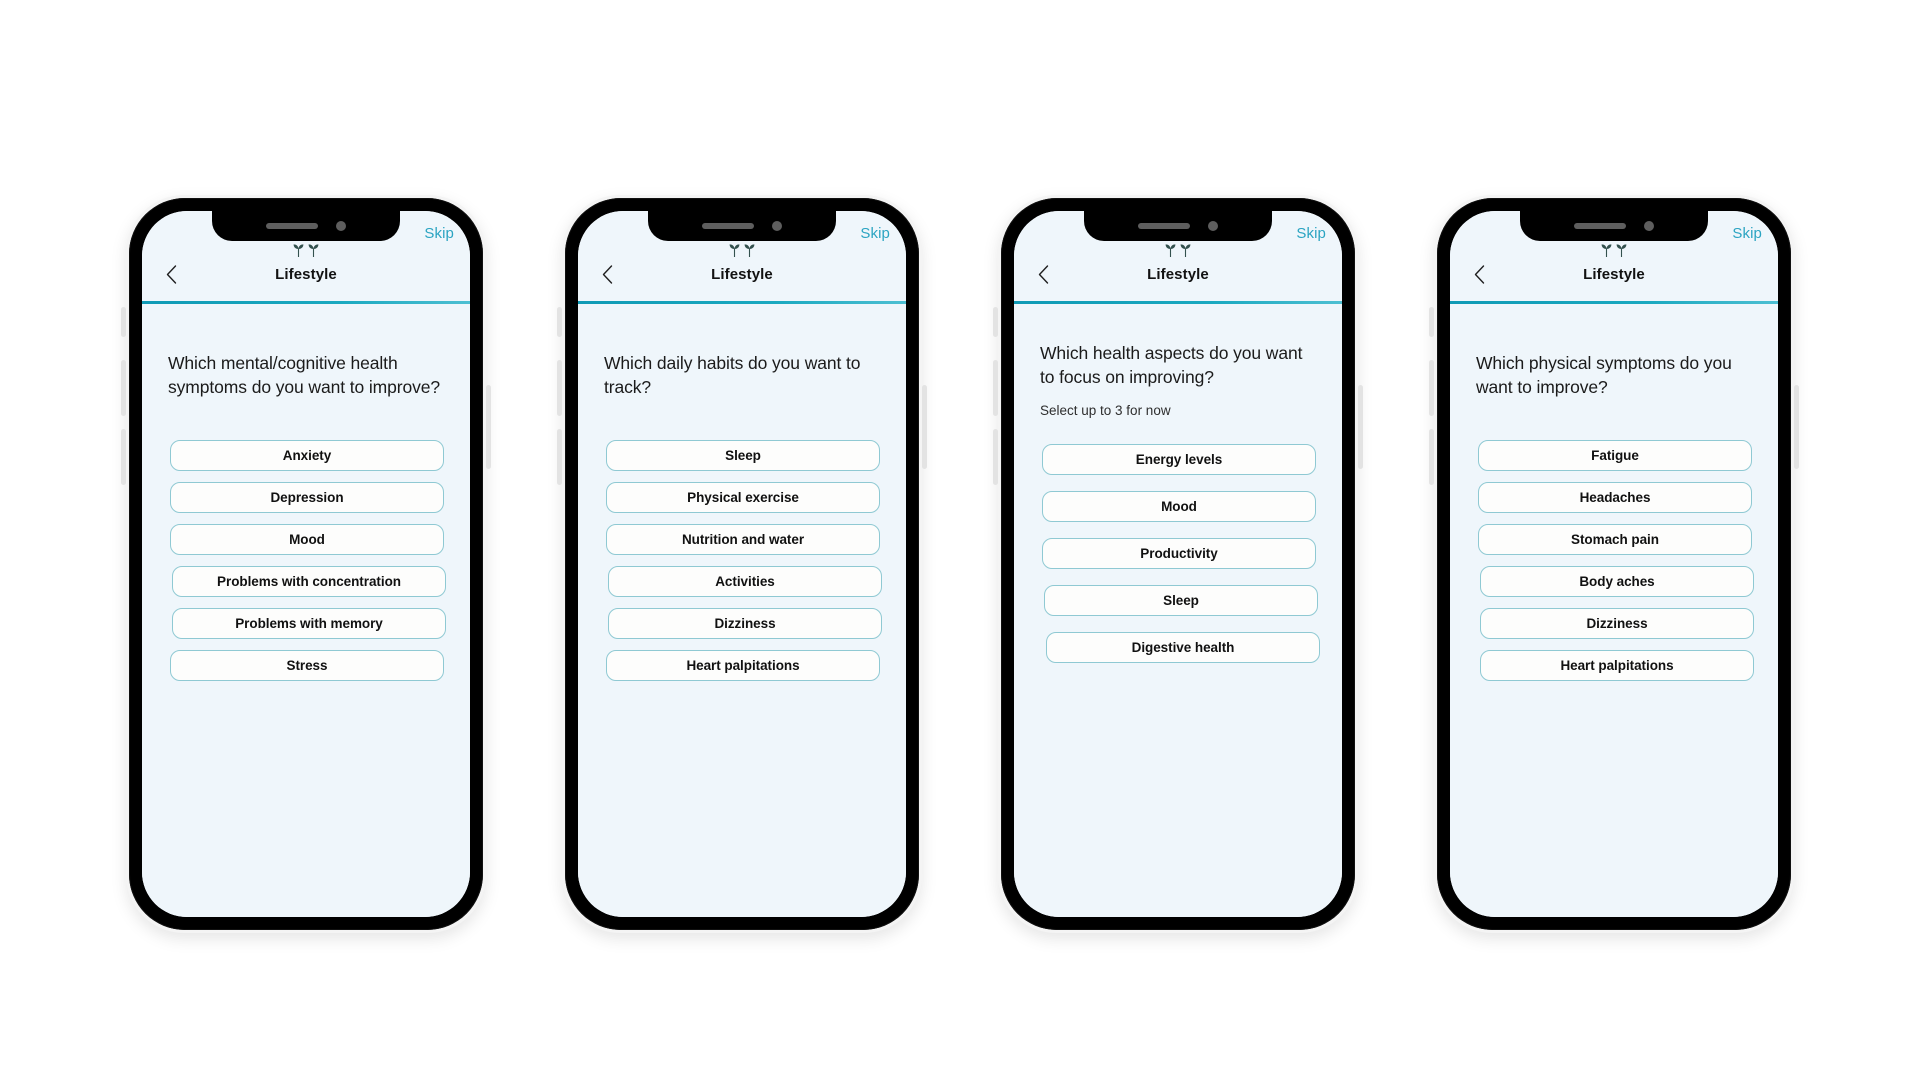  Describe the element at coordinates (743, 539) in the screenshot. I see `option-nutrition-and-water: Nutrition and water` at that location.